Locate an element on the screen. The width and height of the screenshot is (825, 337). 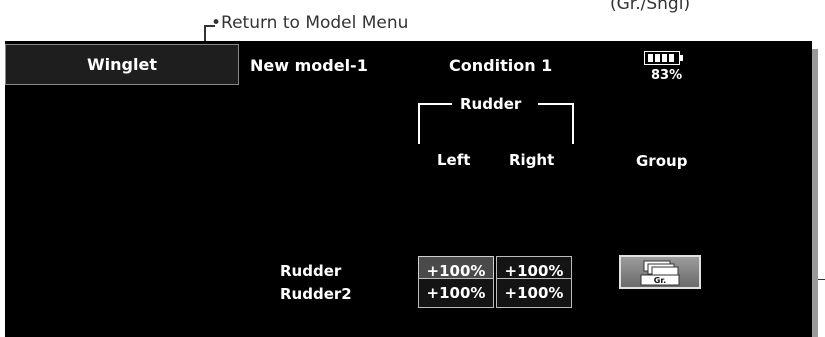
battery-icon is located at coordinates (662, 58).